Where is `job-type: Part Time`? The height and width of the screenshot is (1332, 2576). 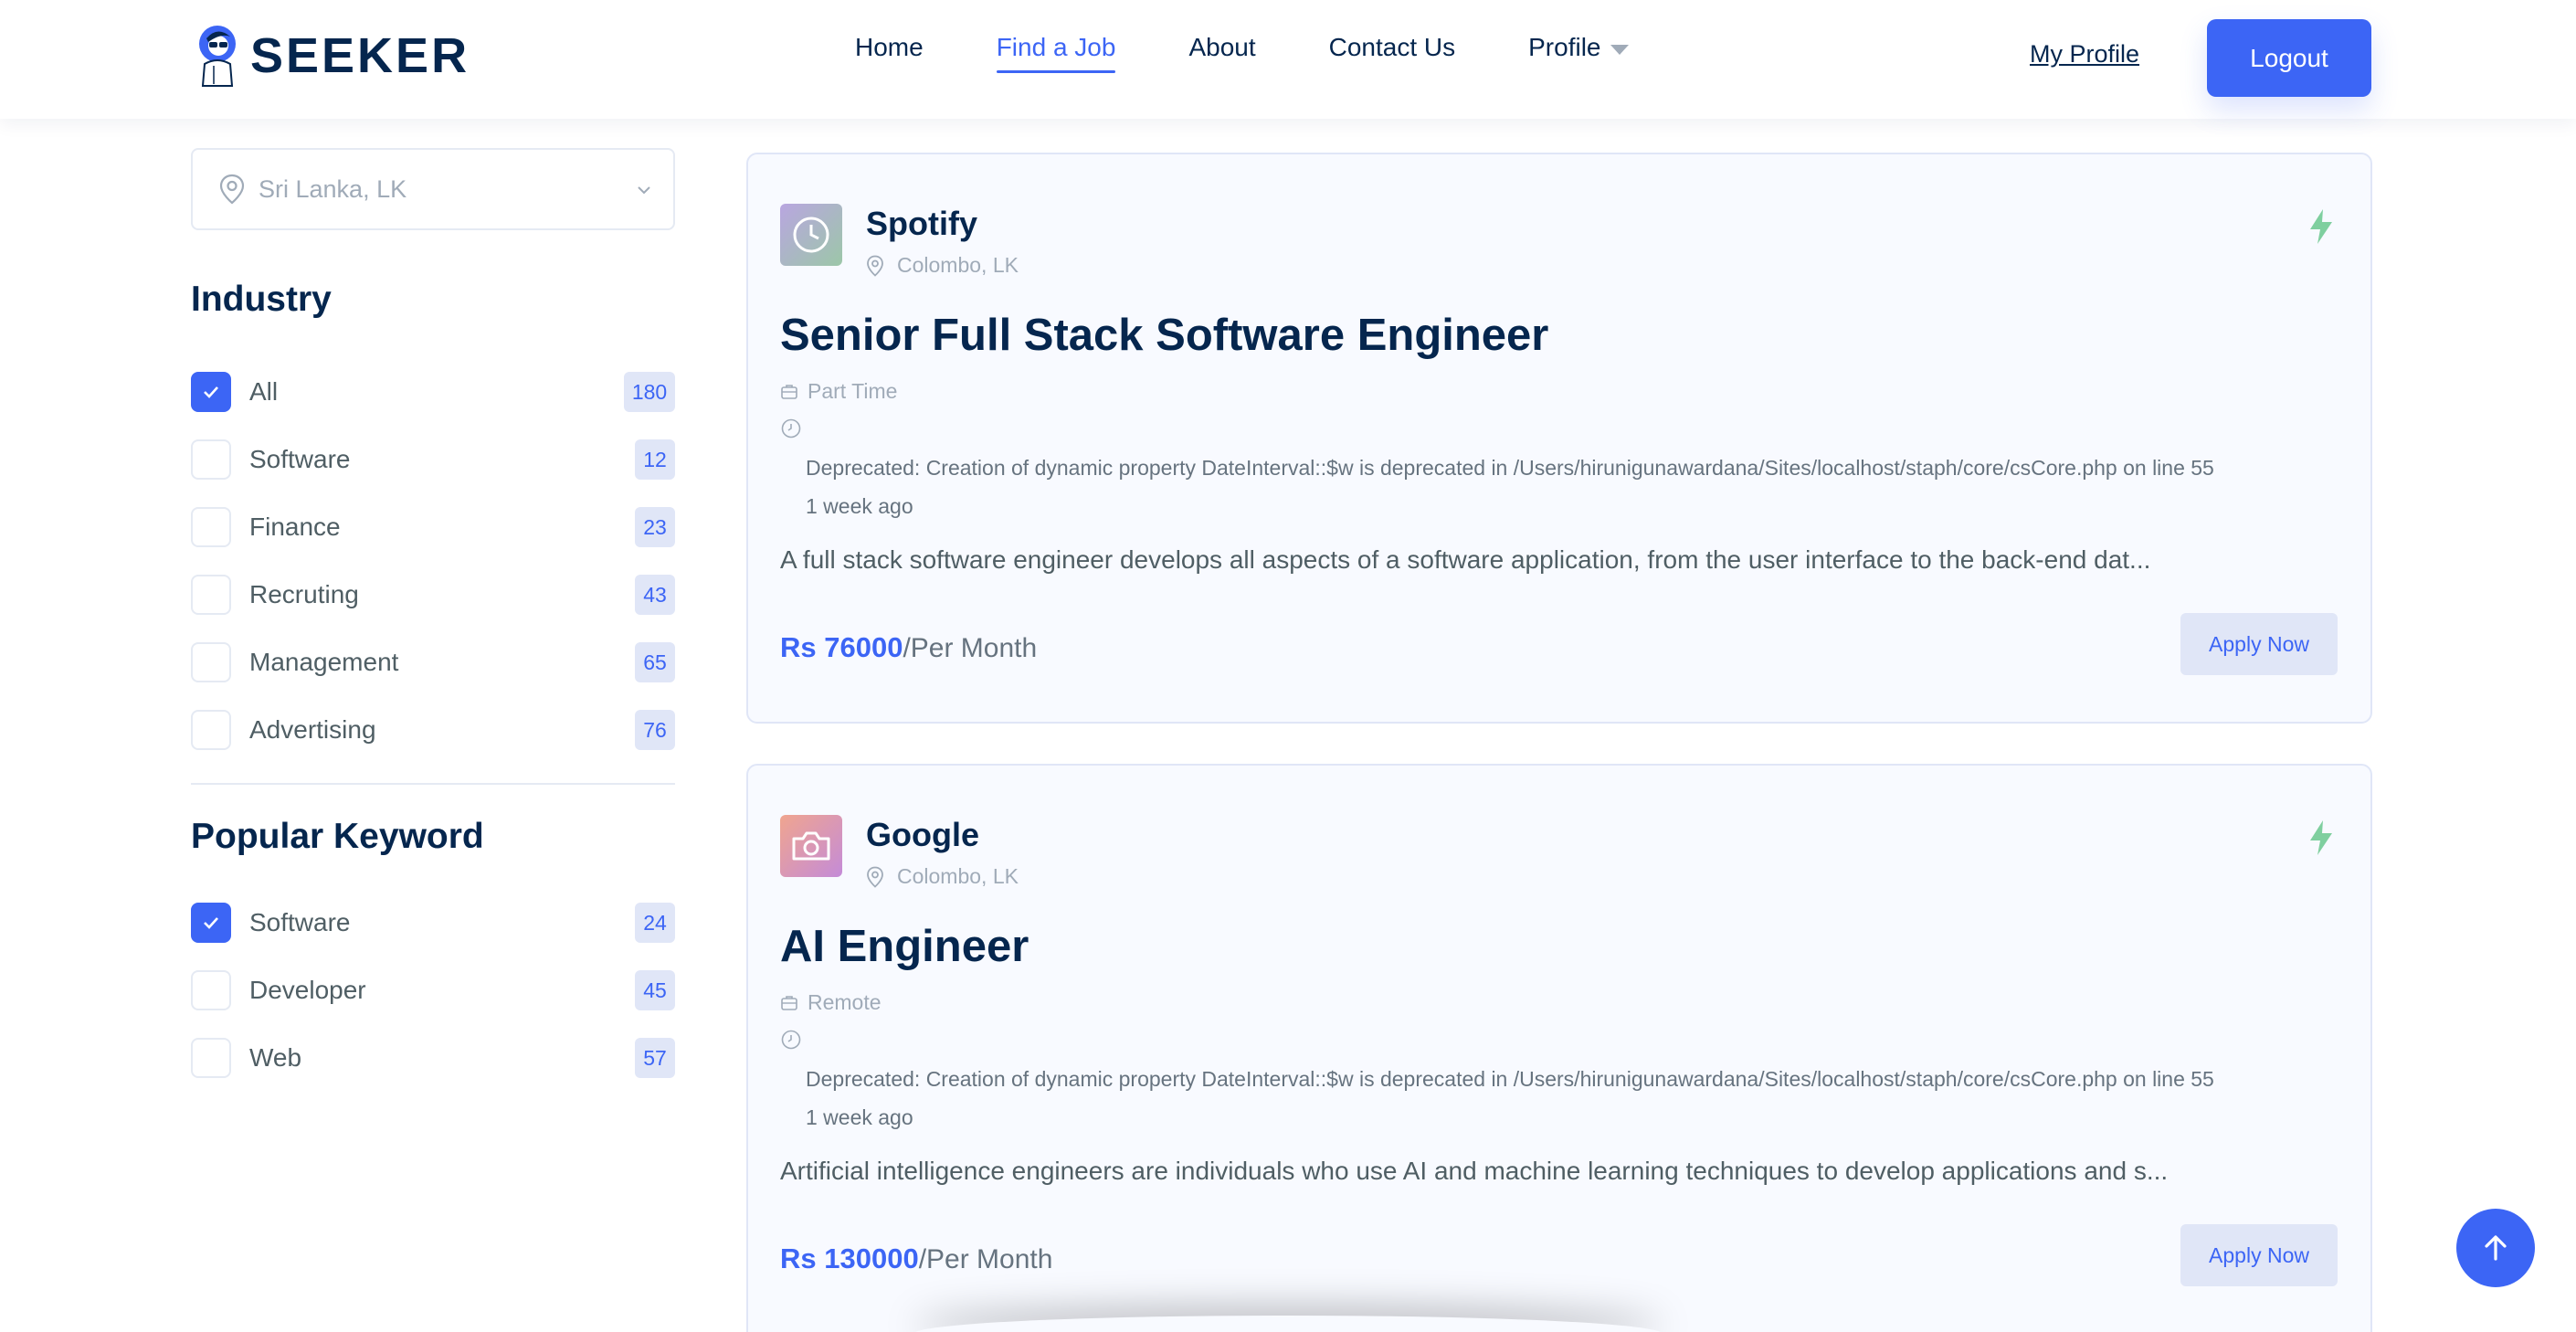 job-type: Part Time is located at coordinates (839, 391).